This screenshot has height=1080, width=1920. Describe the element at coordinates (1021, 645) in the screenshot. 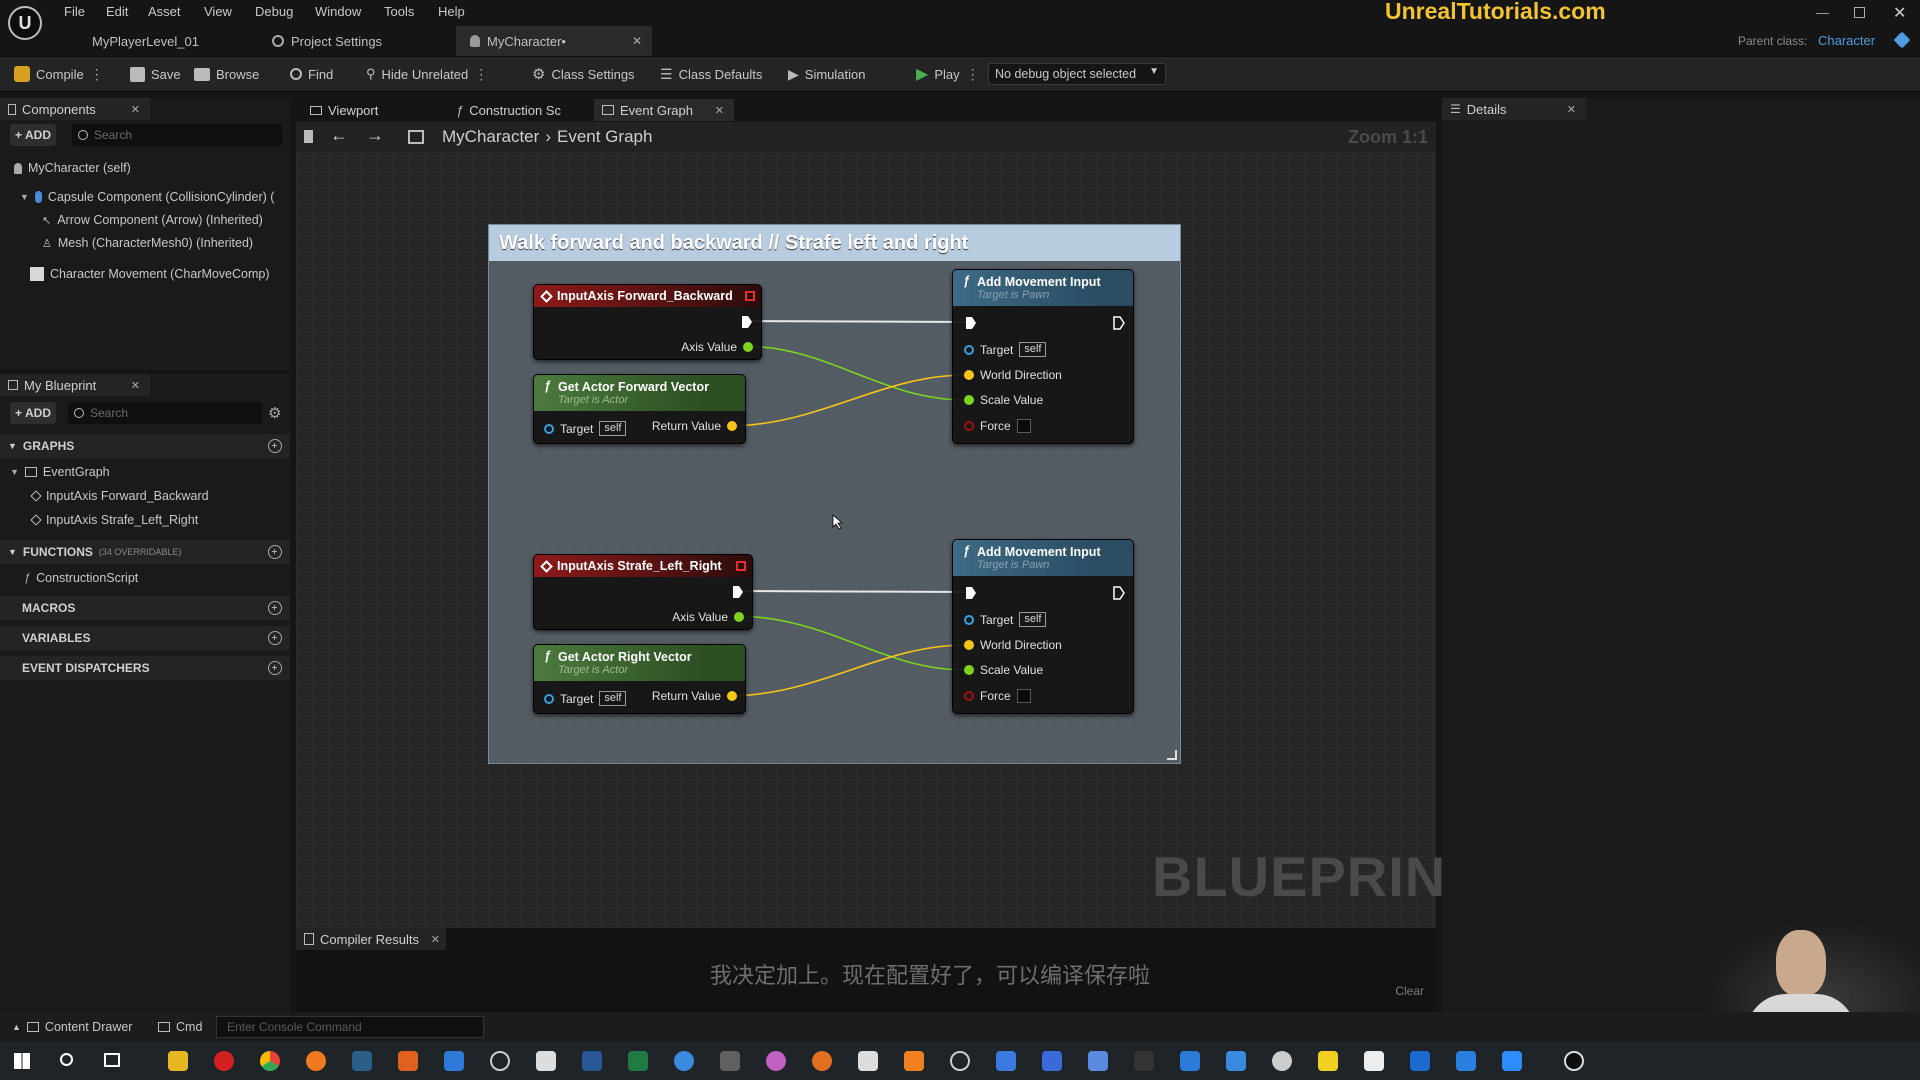

I see `pin-label: World Direction` at that location.